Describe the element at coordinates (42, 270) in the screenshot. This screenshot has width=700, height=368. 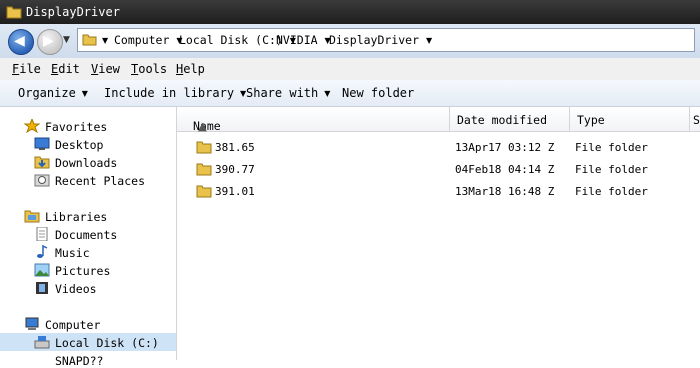
I see `pictures-icon` at that location.